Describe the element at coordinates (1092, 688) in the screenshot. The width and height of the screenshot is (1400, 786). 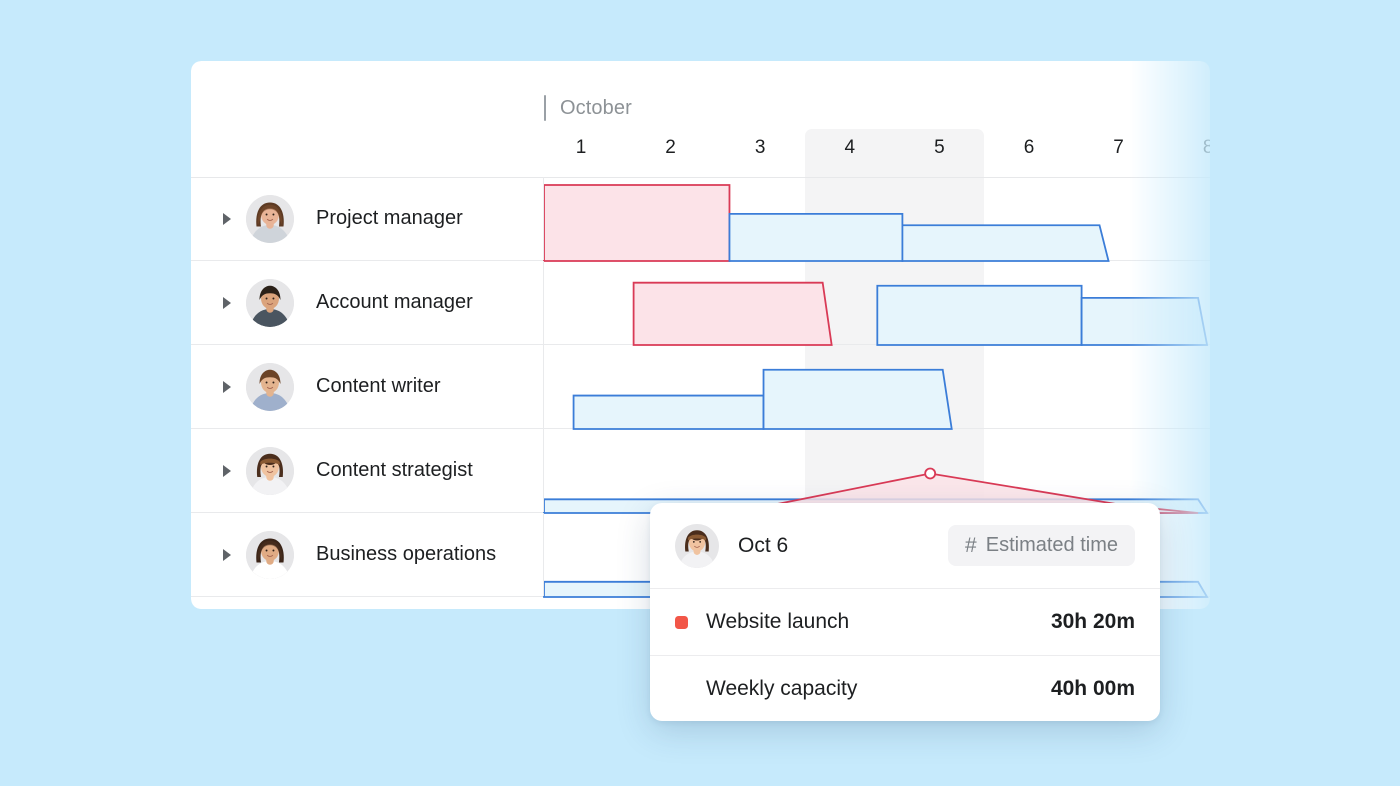
I see `popup-capacity-value: 40h 00m` at that location.